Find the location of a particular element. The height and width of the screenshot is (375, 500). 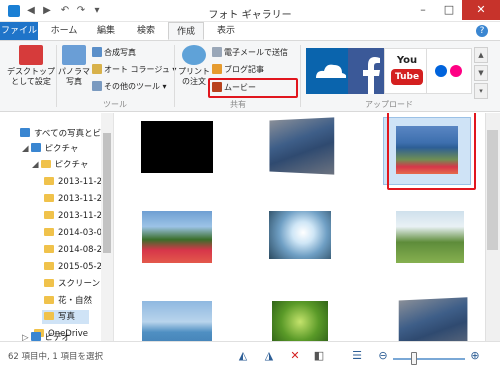

zoom-slider-handle is located at coordinates (414, 358).